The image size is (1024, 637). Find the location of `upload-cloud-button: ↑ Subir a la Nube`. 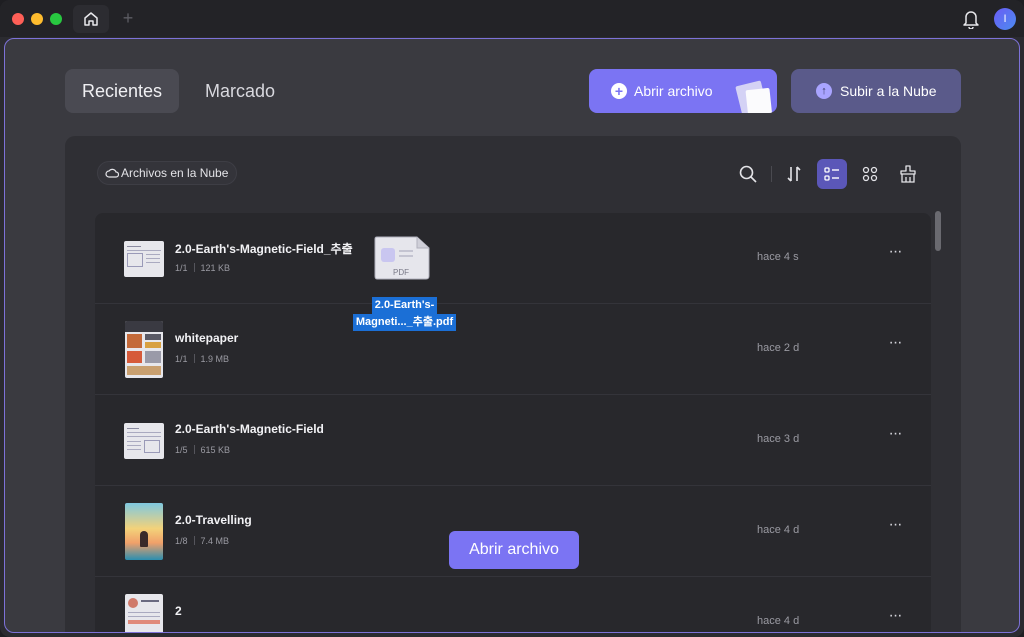

upload-cloud-button: ↑ Subir a la Nube is located at coordinates (876, 91).